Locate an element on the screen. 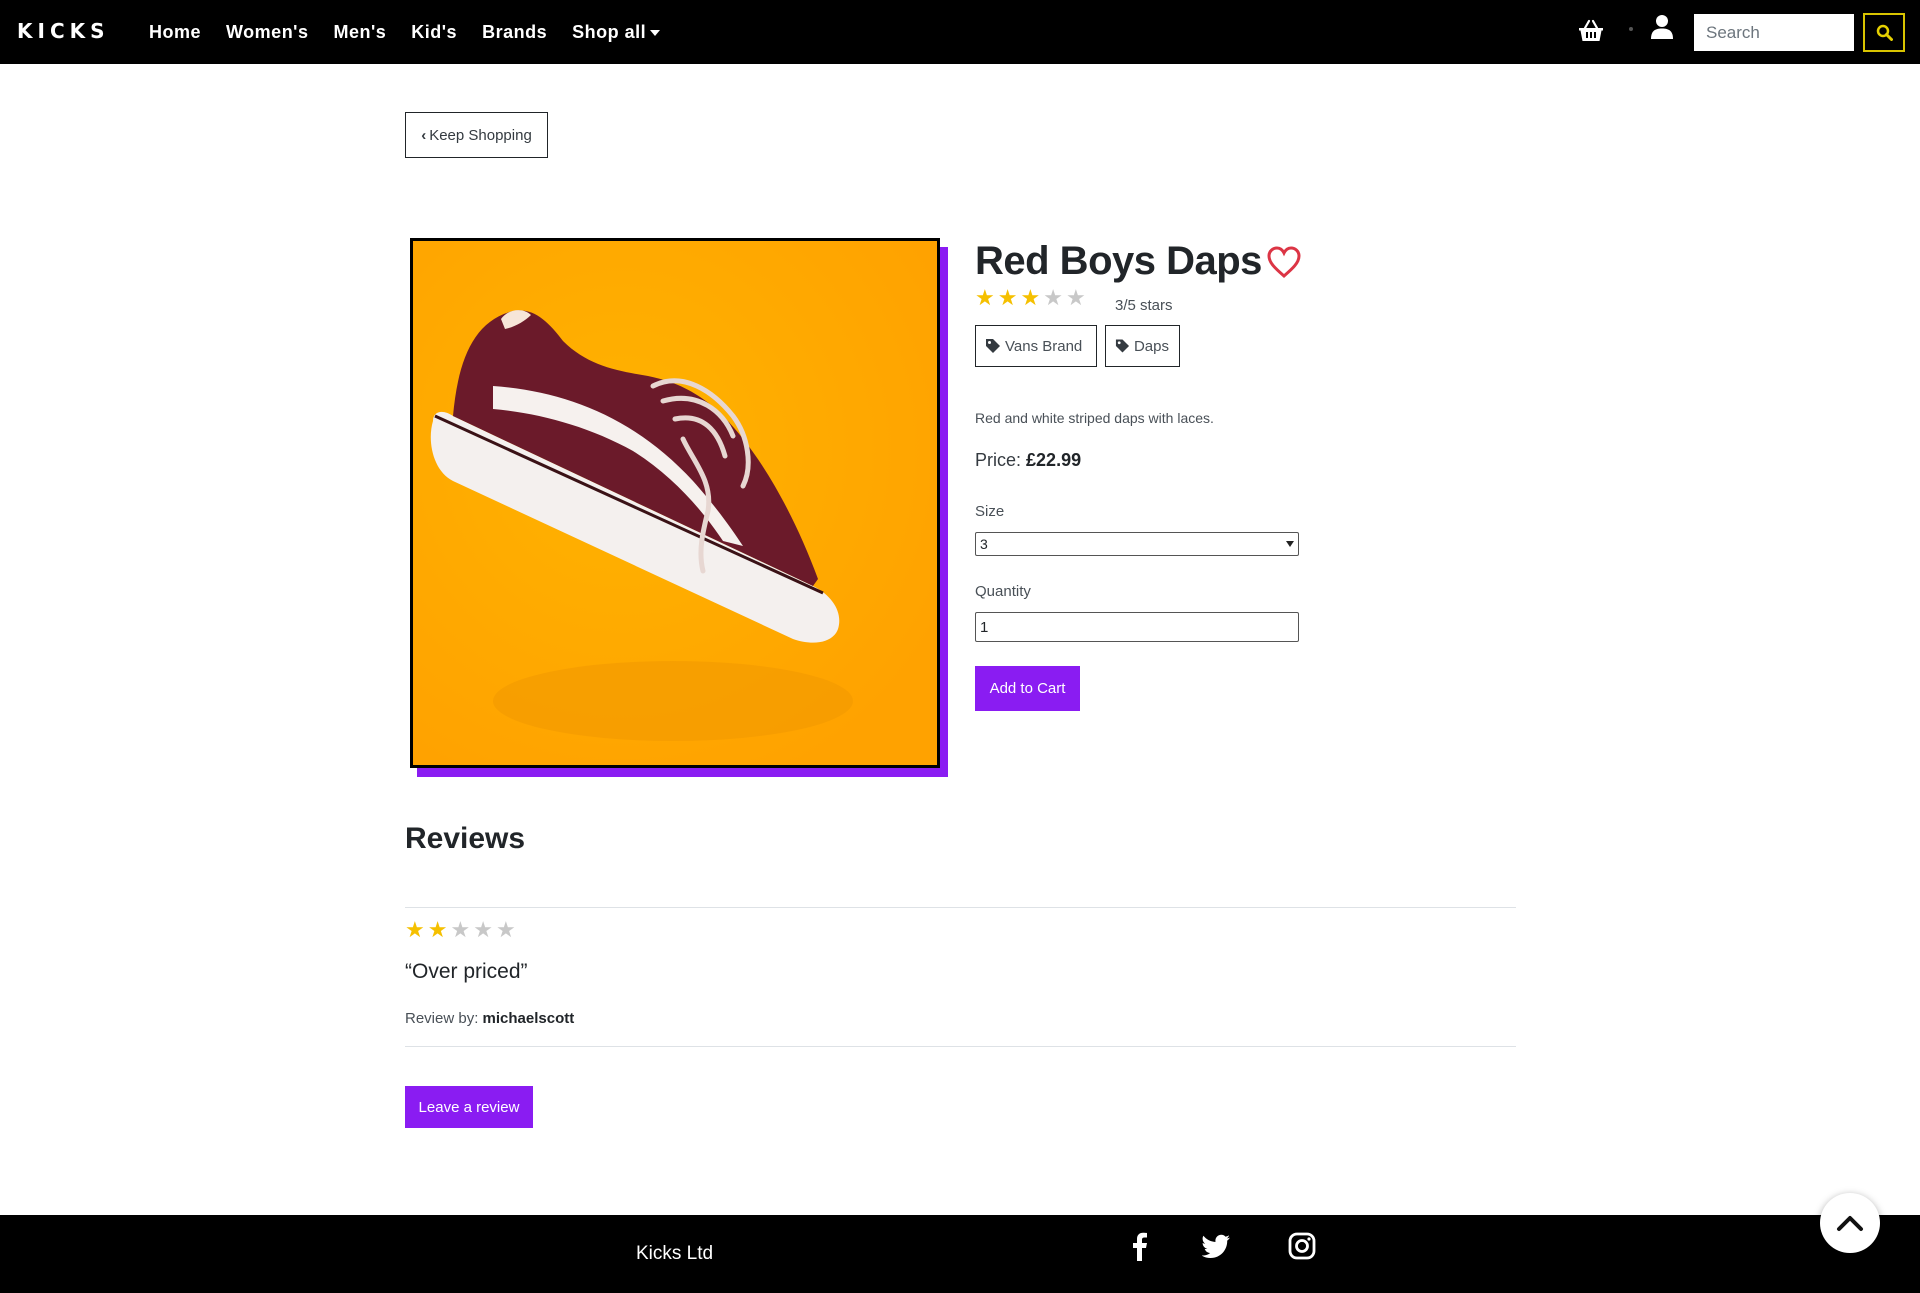 The width and height of the screenshot is (1920, 1293). review-by-label: Review by: is located at coordinates (442, 1018).